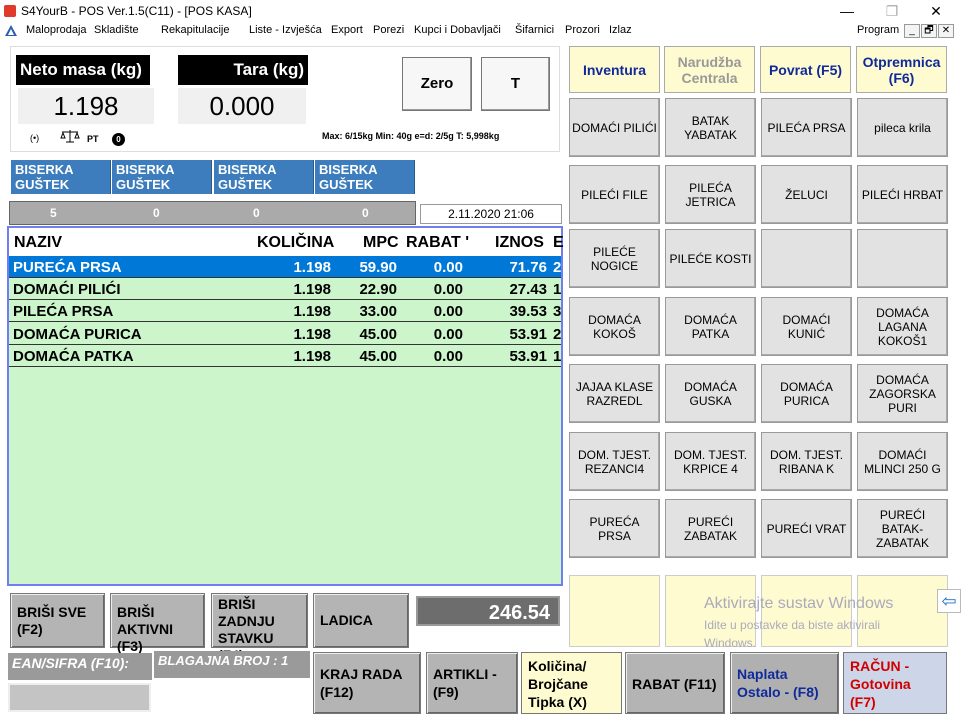 The image size is (961, 722). Describe the element at coordinates (614, 258) in the screenshot. I see `product-button: PILEĆE NOGICE` at that location.